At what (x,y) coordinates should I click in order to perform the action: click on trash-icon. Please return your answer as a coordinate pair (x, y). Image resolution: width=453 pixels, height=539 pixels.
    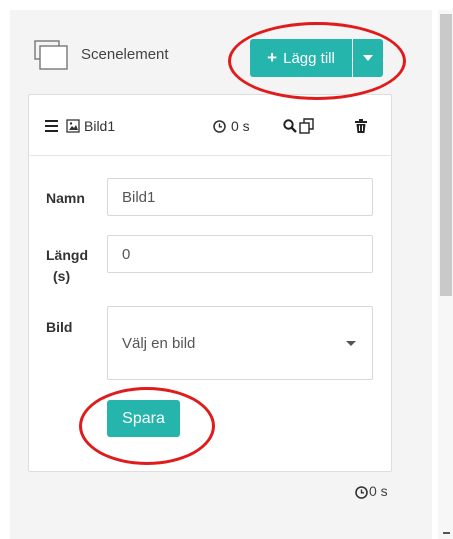
    Looking at the image, I should click on (361, 126).